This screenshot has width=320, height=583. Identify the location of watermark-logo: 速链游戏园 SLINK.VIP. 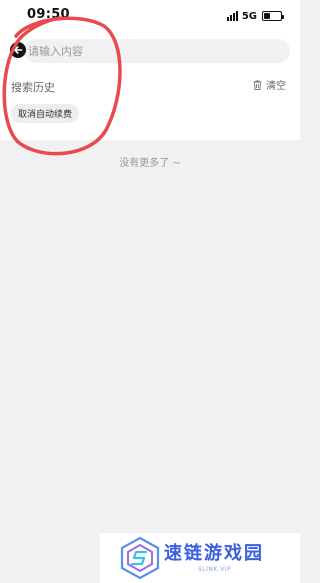
(200, 558).